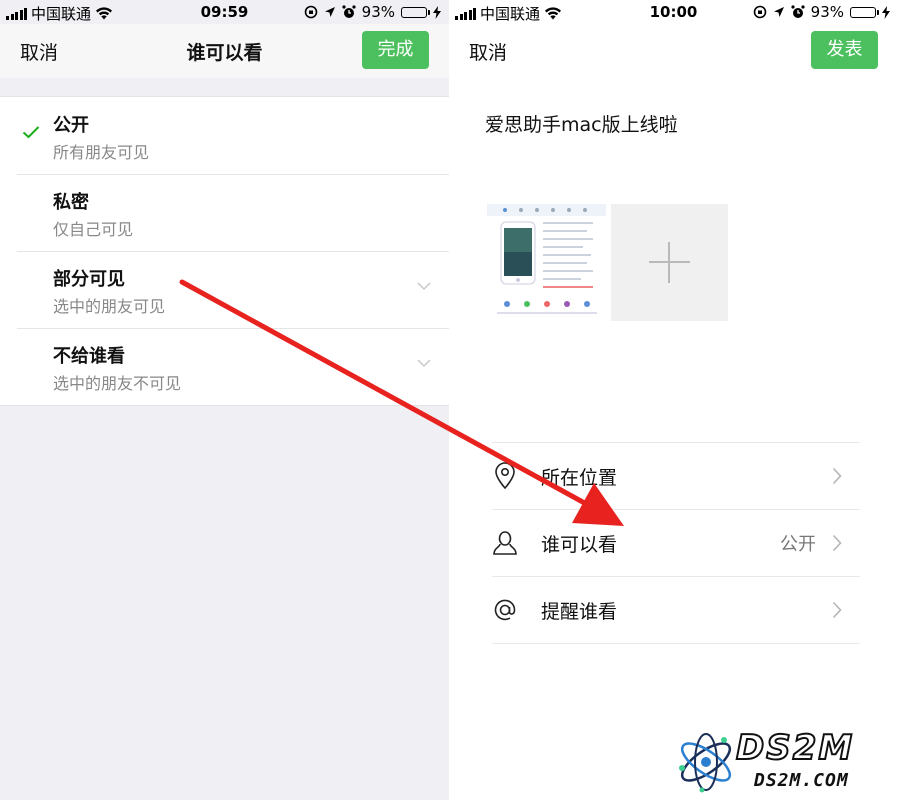 The width and height of the screenshot is (898, 800). Describe the element at coordinates (579, 478) in the screenshot. I see `row-label: 所在位置` at that location.